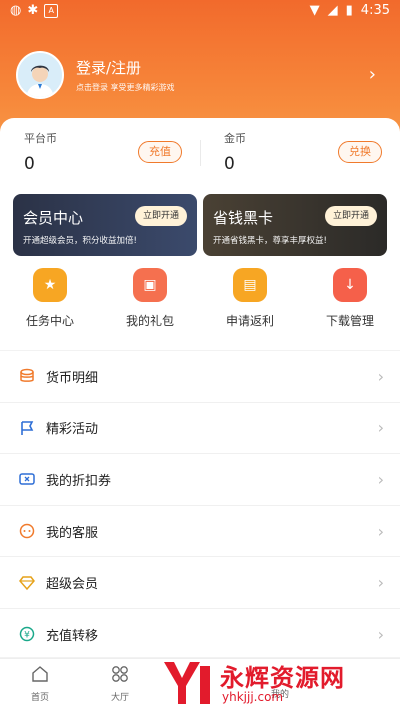  I want to click on wifi-off-icon: ◍, so click(16, 10).